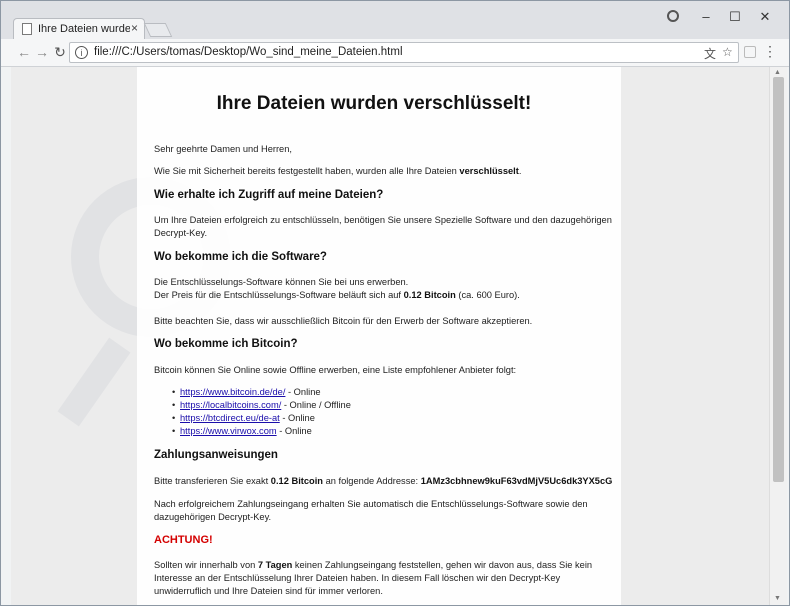 This screenshot has height=606, width=790. I want to click on tab-title: Ihre Dateien wurden verschl, so click(84, 29).